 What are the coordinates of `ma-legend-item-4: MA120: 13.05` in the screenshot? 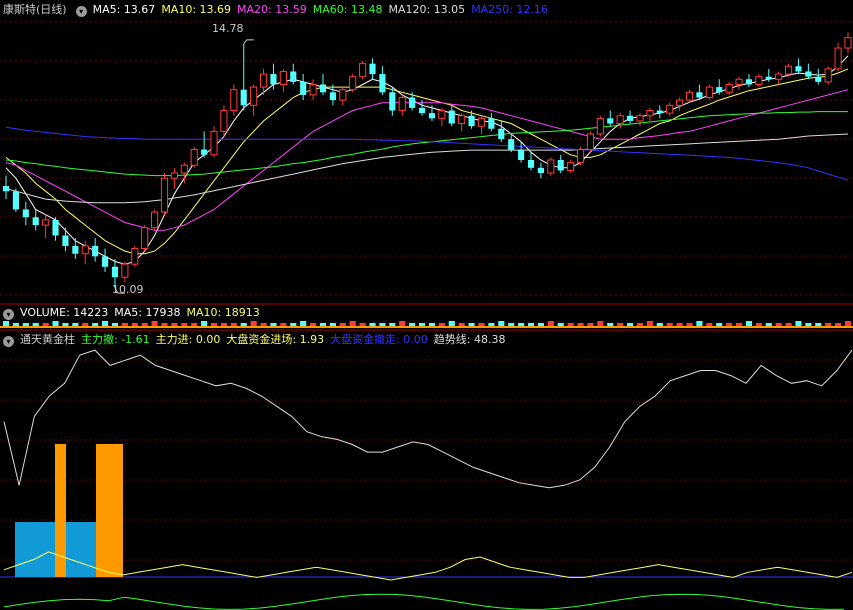 It's located at (427, 9).